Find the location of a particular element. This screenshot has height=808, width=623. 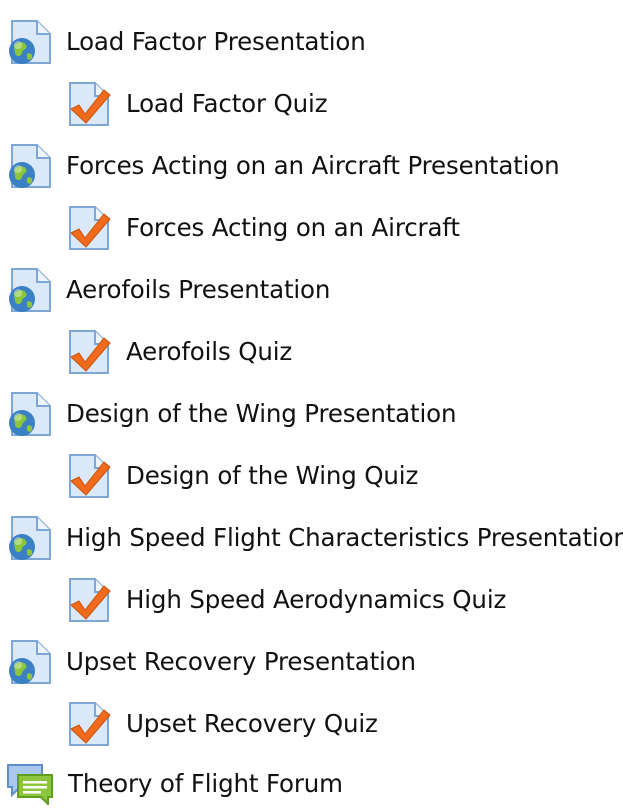

activity-link-design-of-wing-presentation: Design of the Wing Presentation is located at coordinates (231, 414).